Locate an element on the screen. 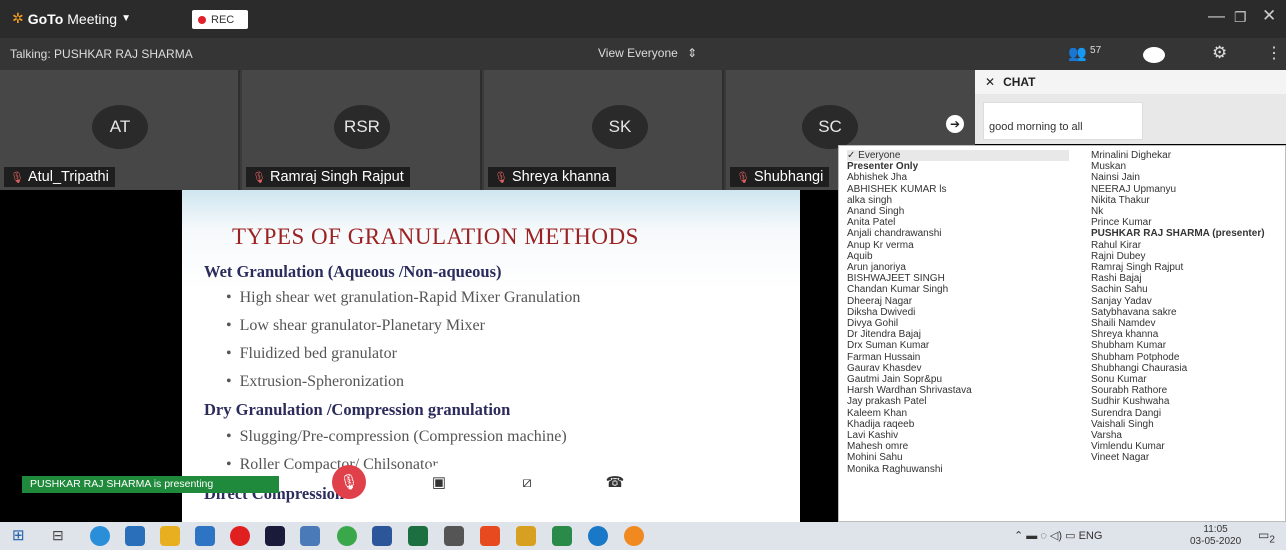  recipient-option: Sachin Sahu is located at coordinates (1186, 289).